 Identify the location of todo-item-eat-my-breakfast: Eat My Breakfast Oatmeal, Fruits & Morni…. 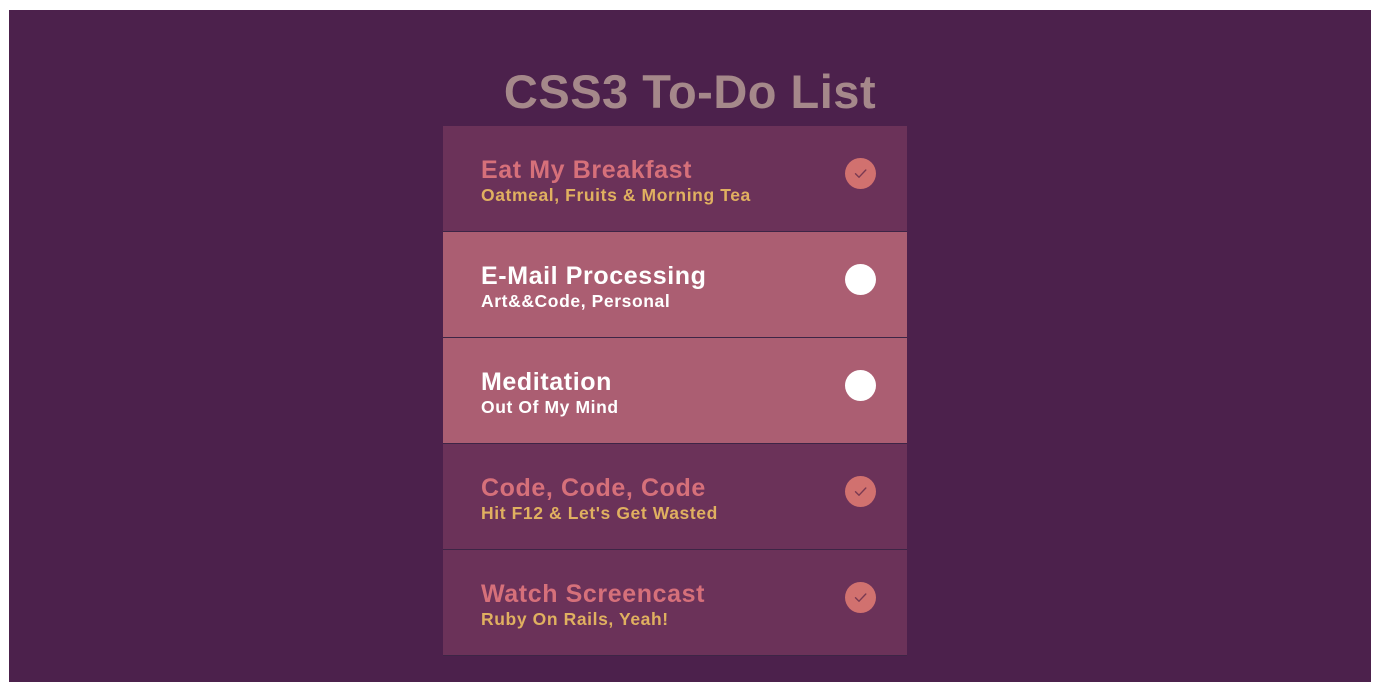
(675, 179).